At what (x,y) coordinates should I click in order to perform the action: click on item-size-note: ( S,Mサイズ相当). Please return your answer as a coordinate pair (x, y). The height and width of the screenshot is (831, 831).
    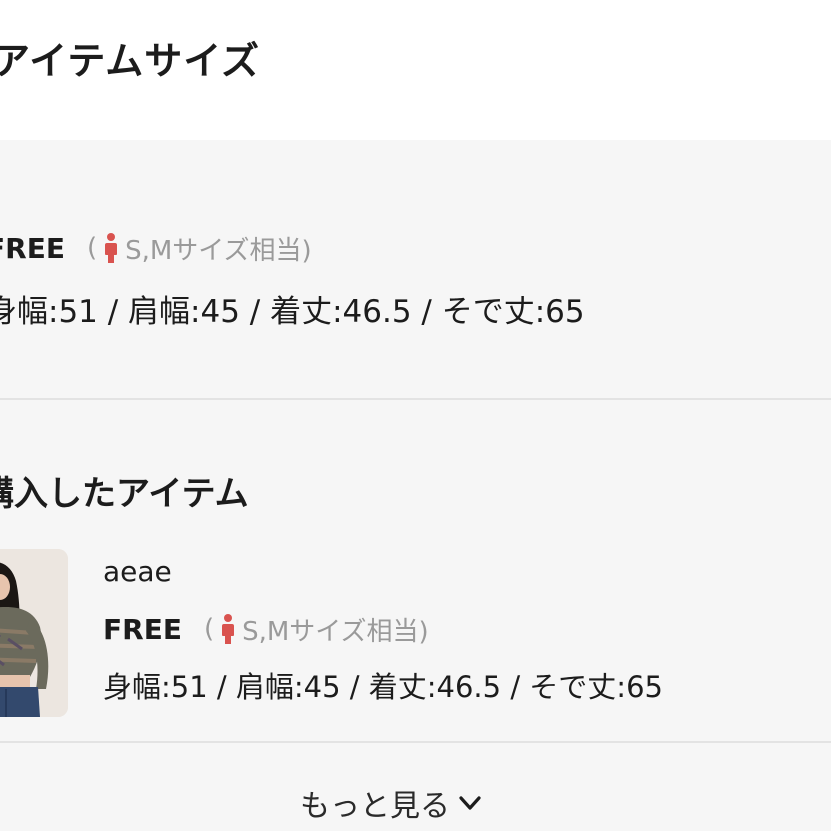
    Looking at the image, I should click on (316, 629).